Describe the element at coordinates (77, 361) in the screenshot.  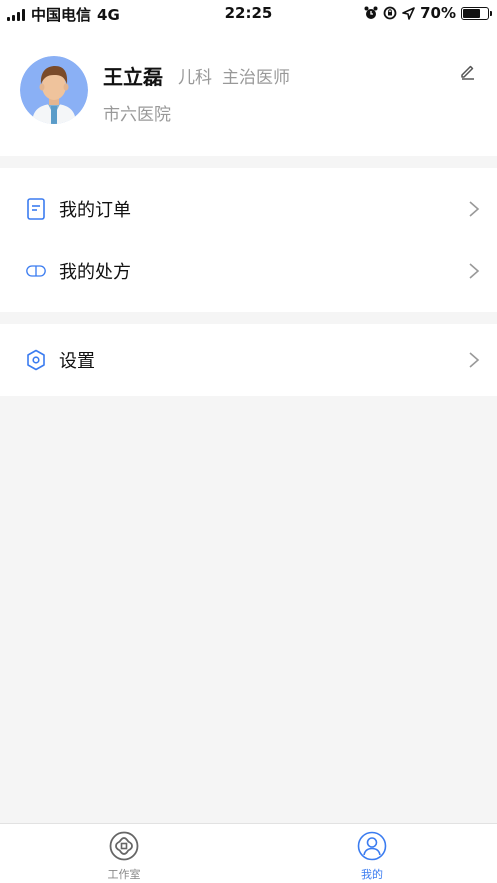
I see `menu-label-settings: 设置` at that location.